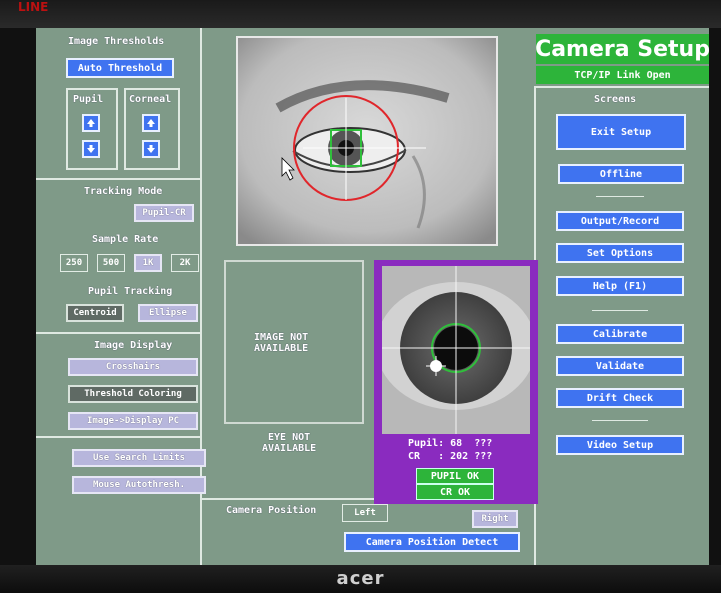 Image resolution: width=721 pixels, height=593 pixels. Describe the element at coordinates (620, 445) in the screenshot. I see `video-setup-button: Video Setup` at that location.